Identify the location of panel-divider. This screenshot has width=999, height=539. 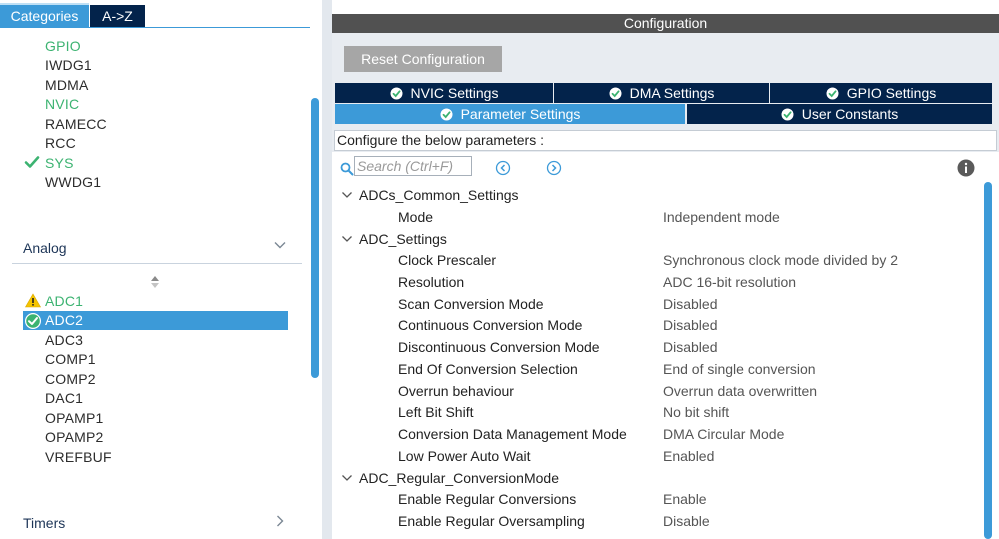
(327, 269).